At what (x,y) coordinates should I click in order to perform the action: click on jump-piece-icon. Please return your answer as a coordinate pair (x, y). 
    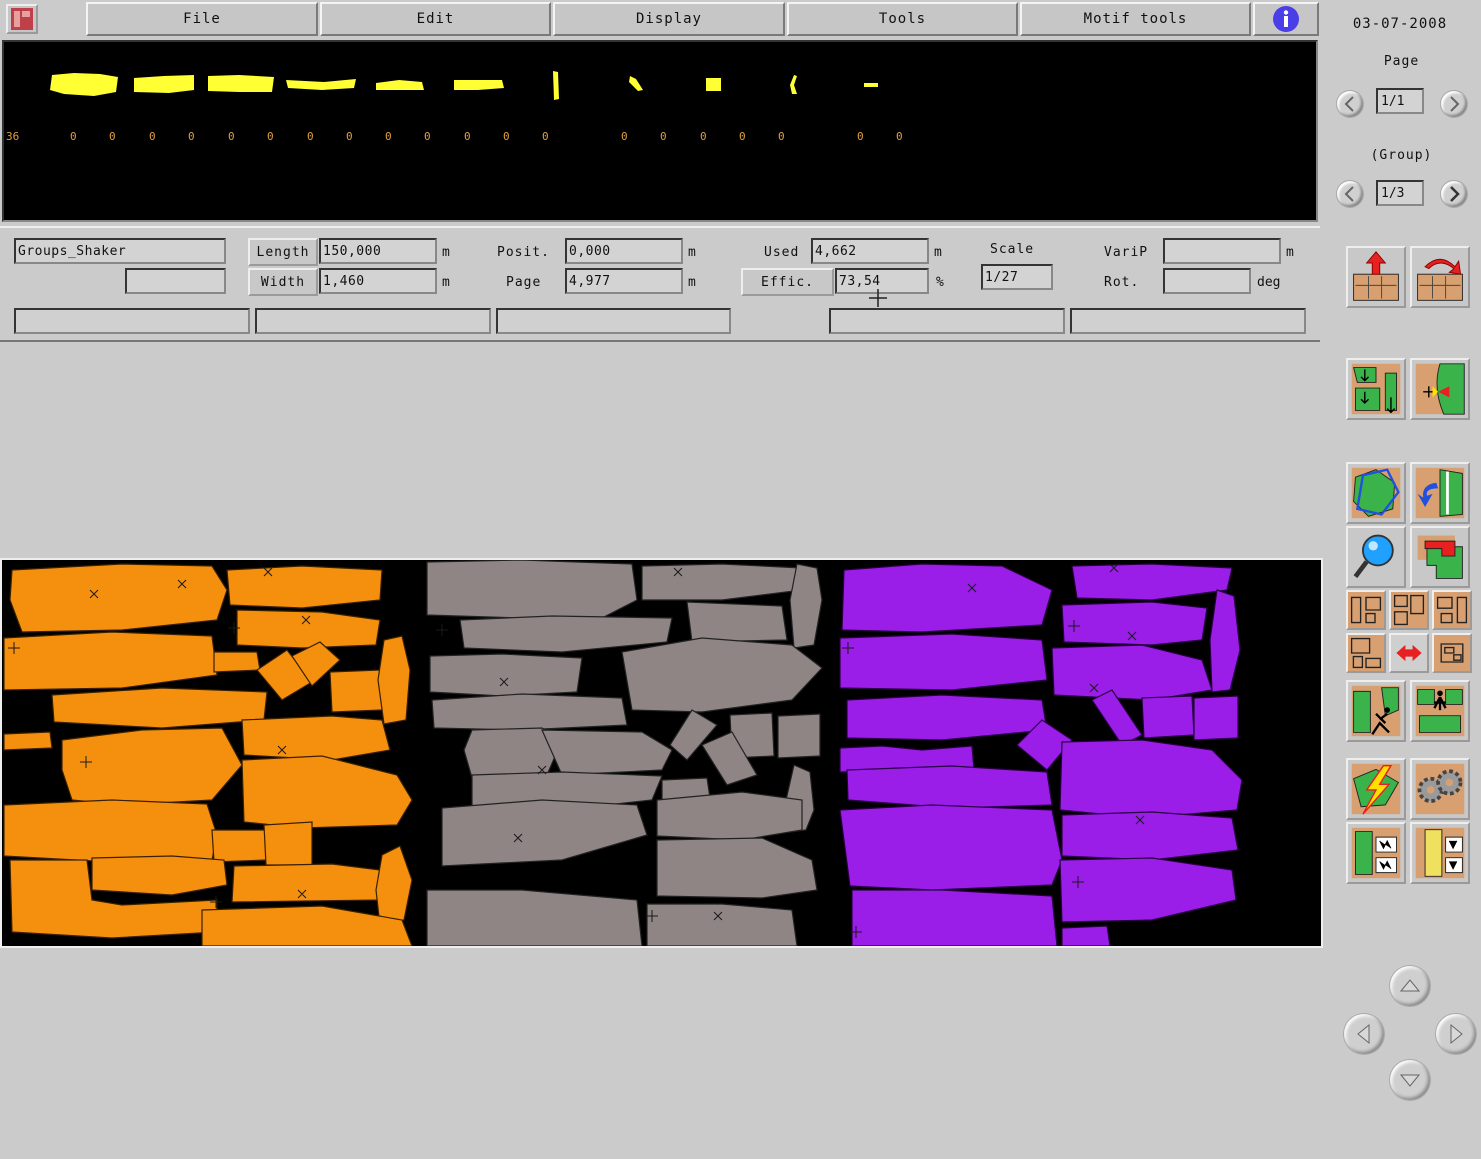
    Looking at the image, I should click on (1440, 711).